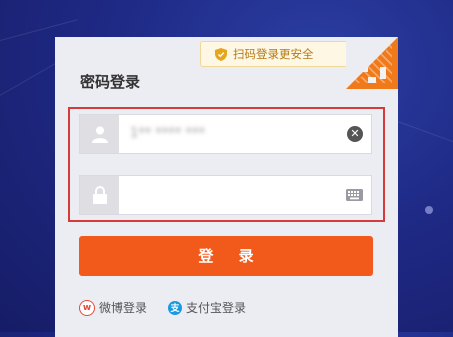  What do you see at coordinates (216, 308) in the screenshot?
I see `alipay-login-label: 支付宝登录` at bounding box center [216, 308].